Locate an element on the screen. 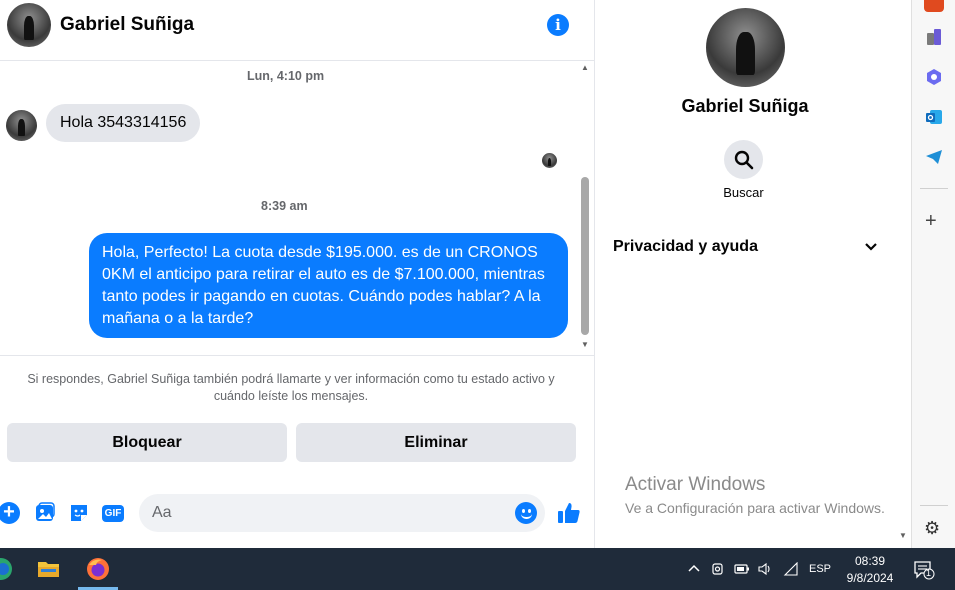 This screenshot has width=955, height=590. profile-avatar is located at coordinates (745, 47).